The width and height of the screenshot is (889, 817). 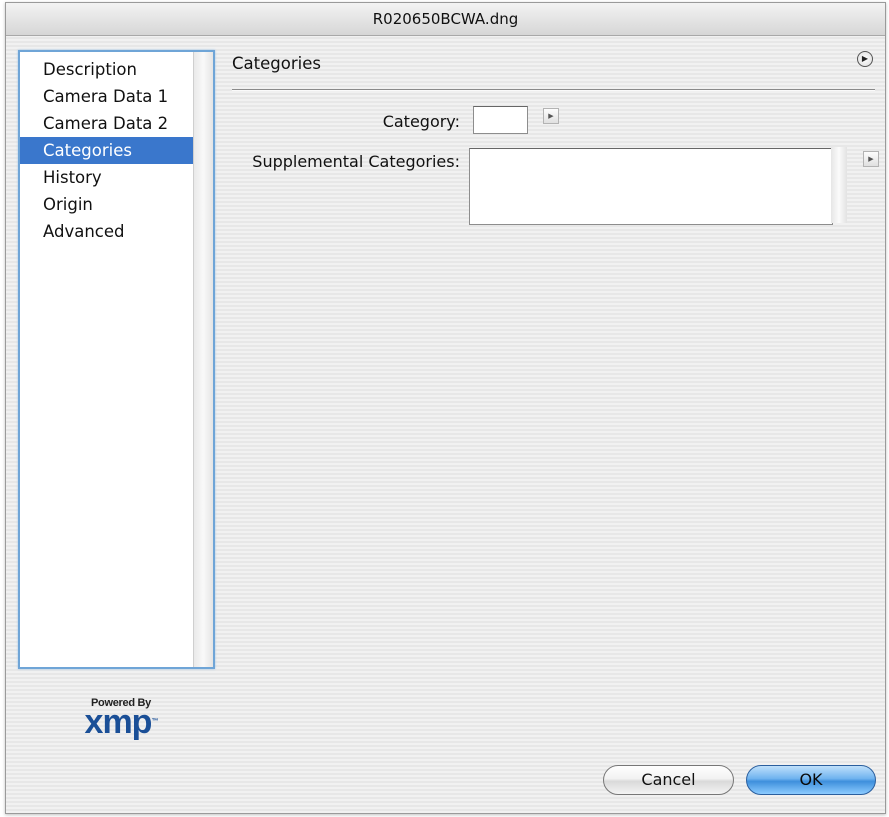 I want to click on category-field, so click(x=500, y=120).